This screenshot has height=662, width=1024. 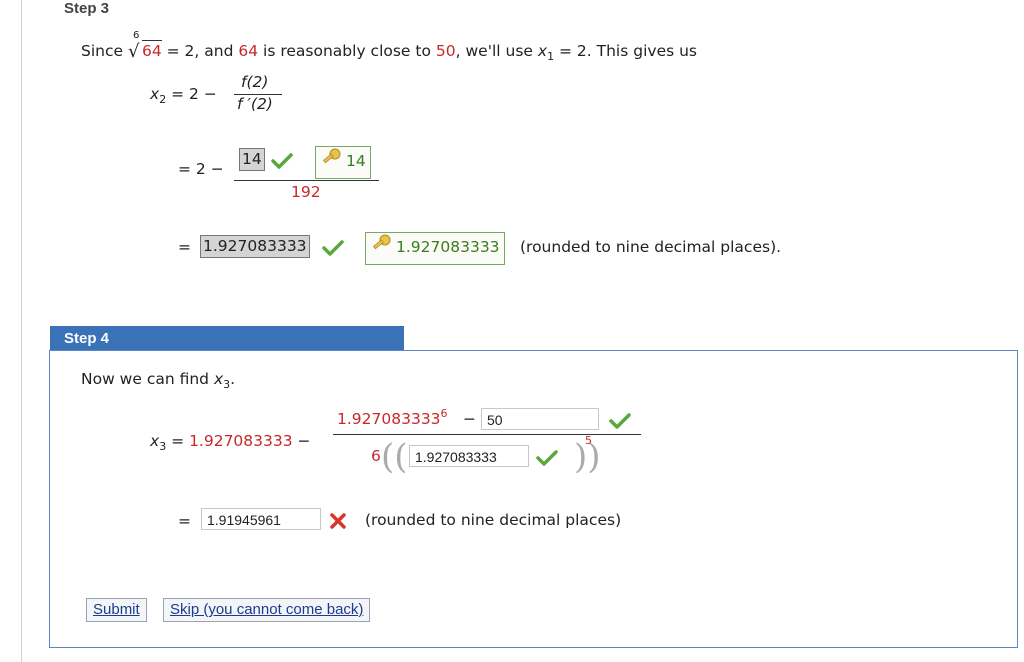 I want to click on x2-sub: 2, so click(x=163, y=99).